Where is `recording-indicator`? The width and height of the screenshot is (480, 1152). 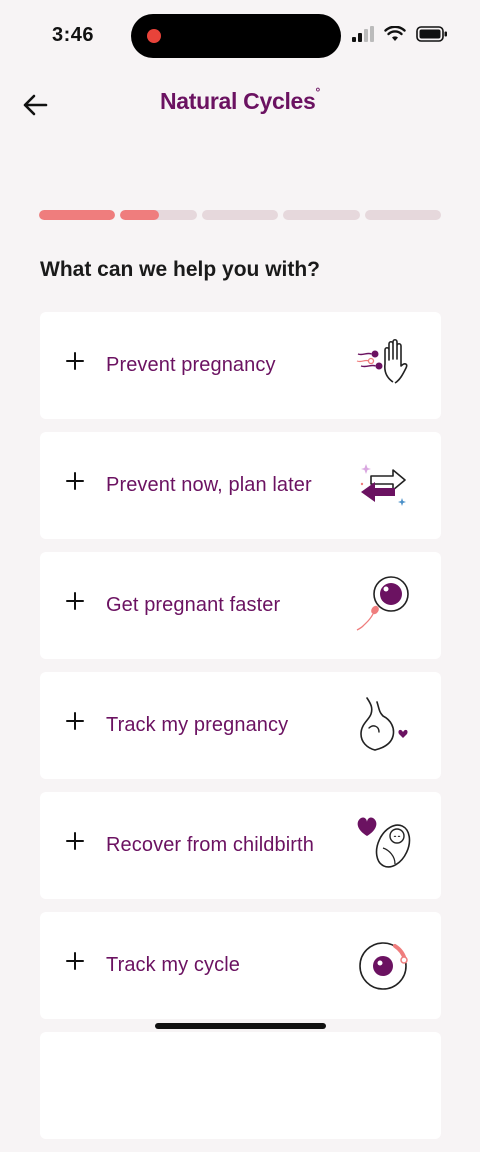 recording-indicator is located at coordinates (154, 36).